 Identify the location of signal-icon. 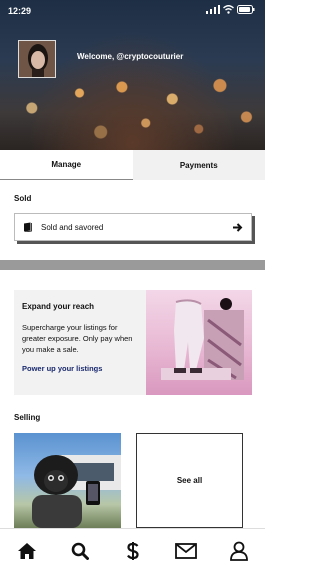
(213, 9).